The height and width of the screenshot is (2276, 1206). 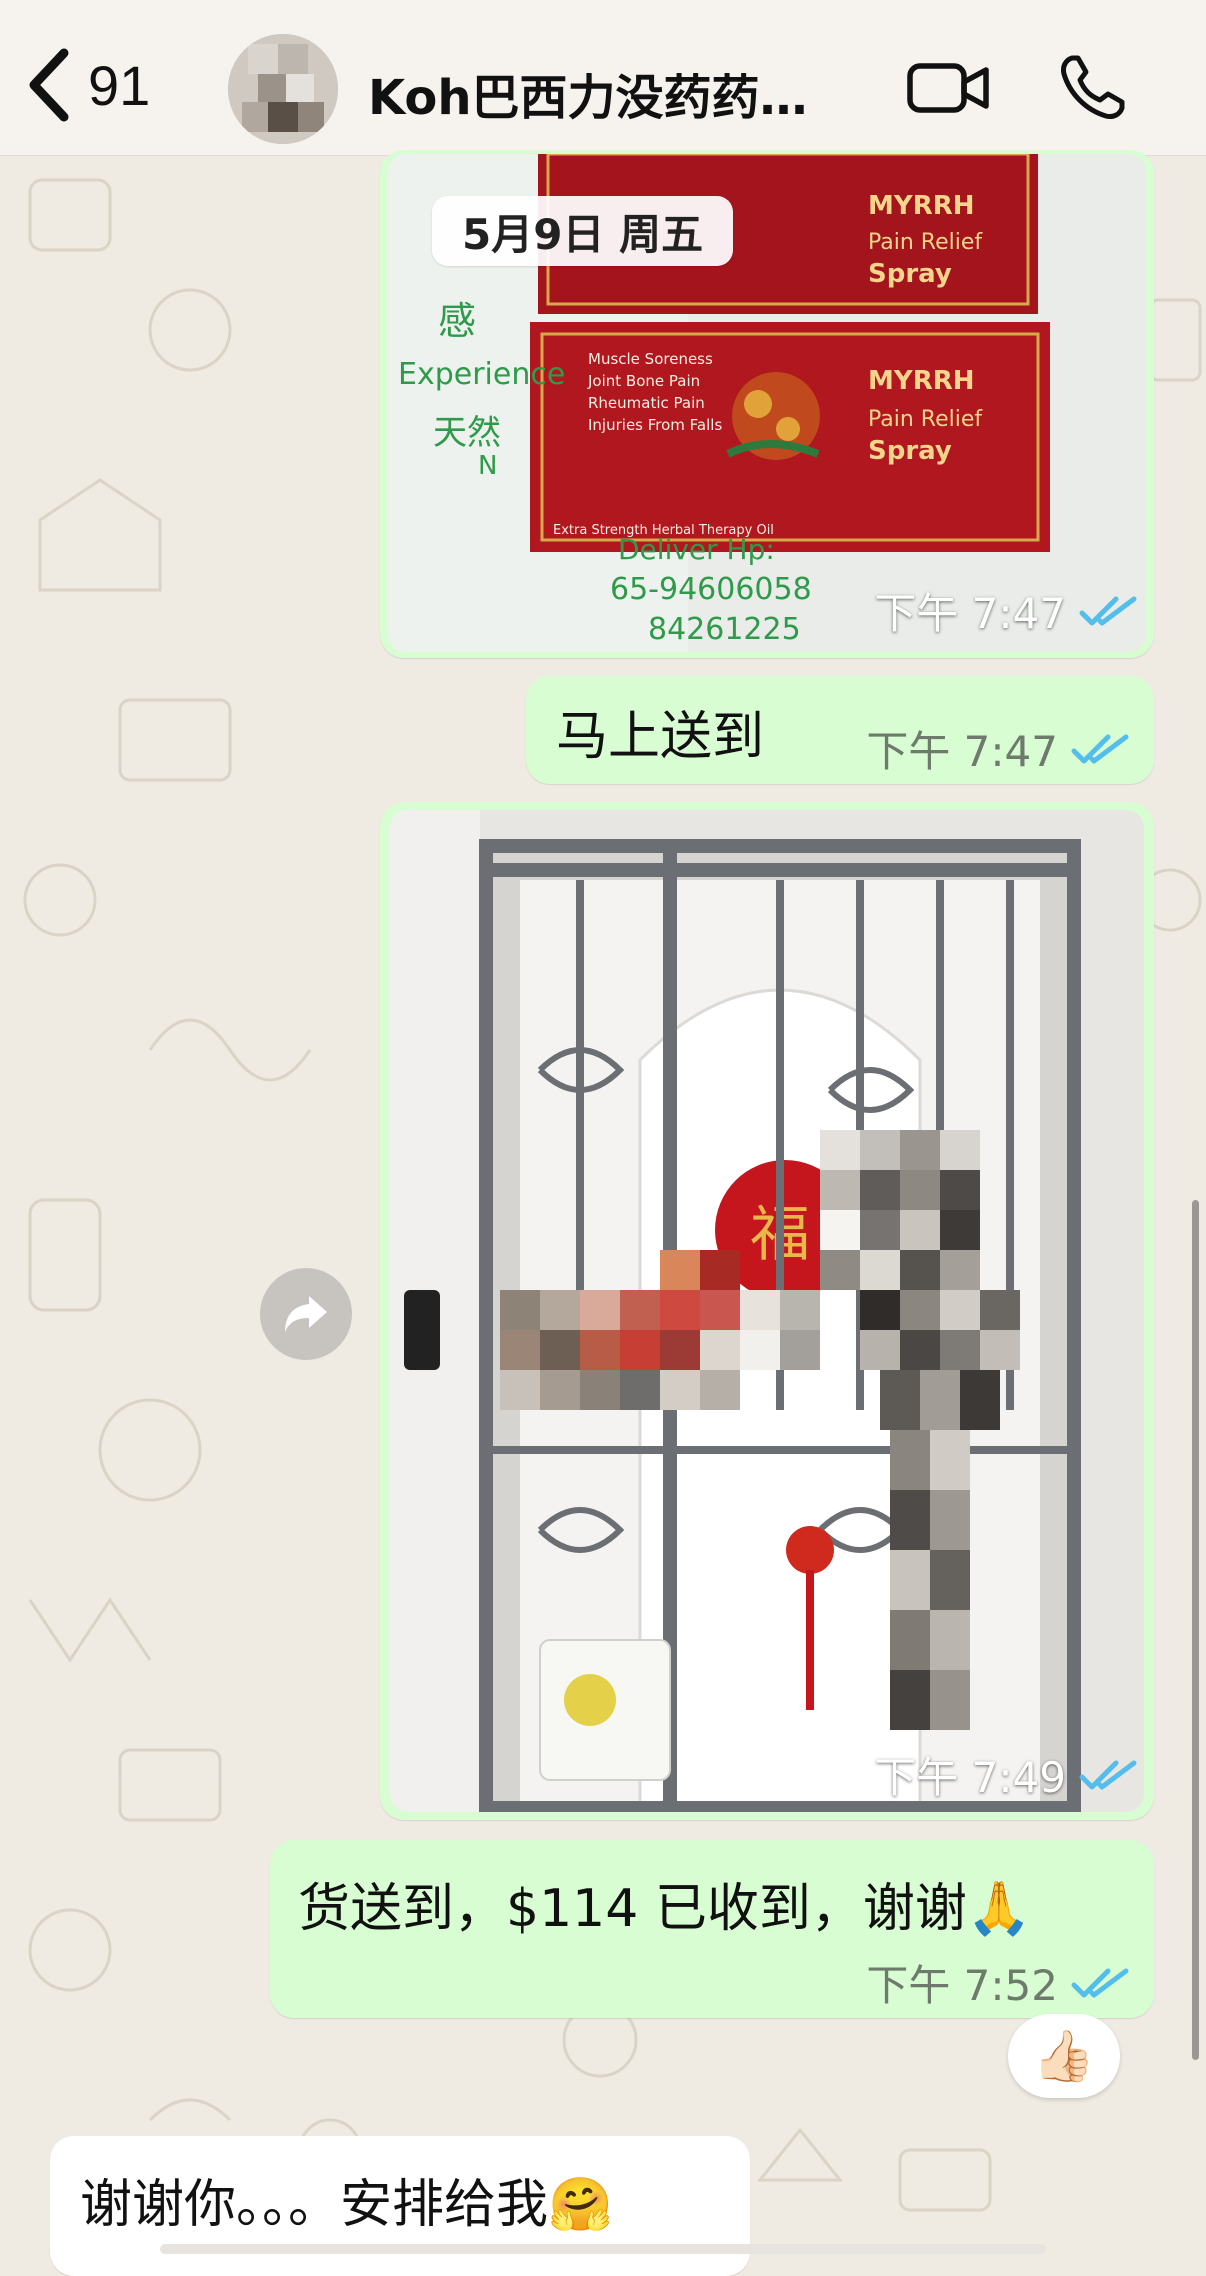 What do you see at coordinates (346, 2205) in the screenshot?
I see `message-text: 谢谢你。。。安排给我🤗` at bounding box center [346, 2205].